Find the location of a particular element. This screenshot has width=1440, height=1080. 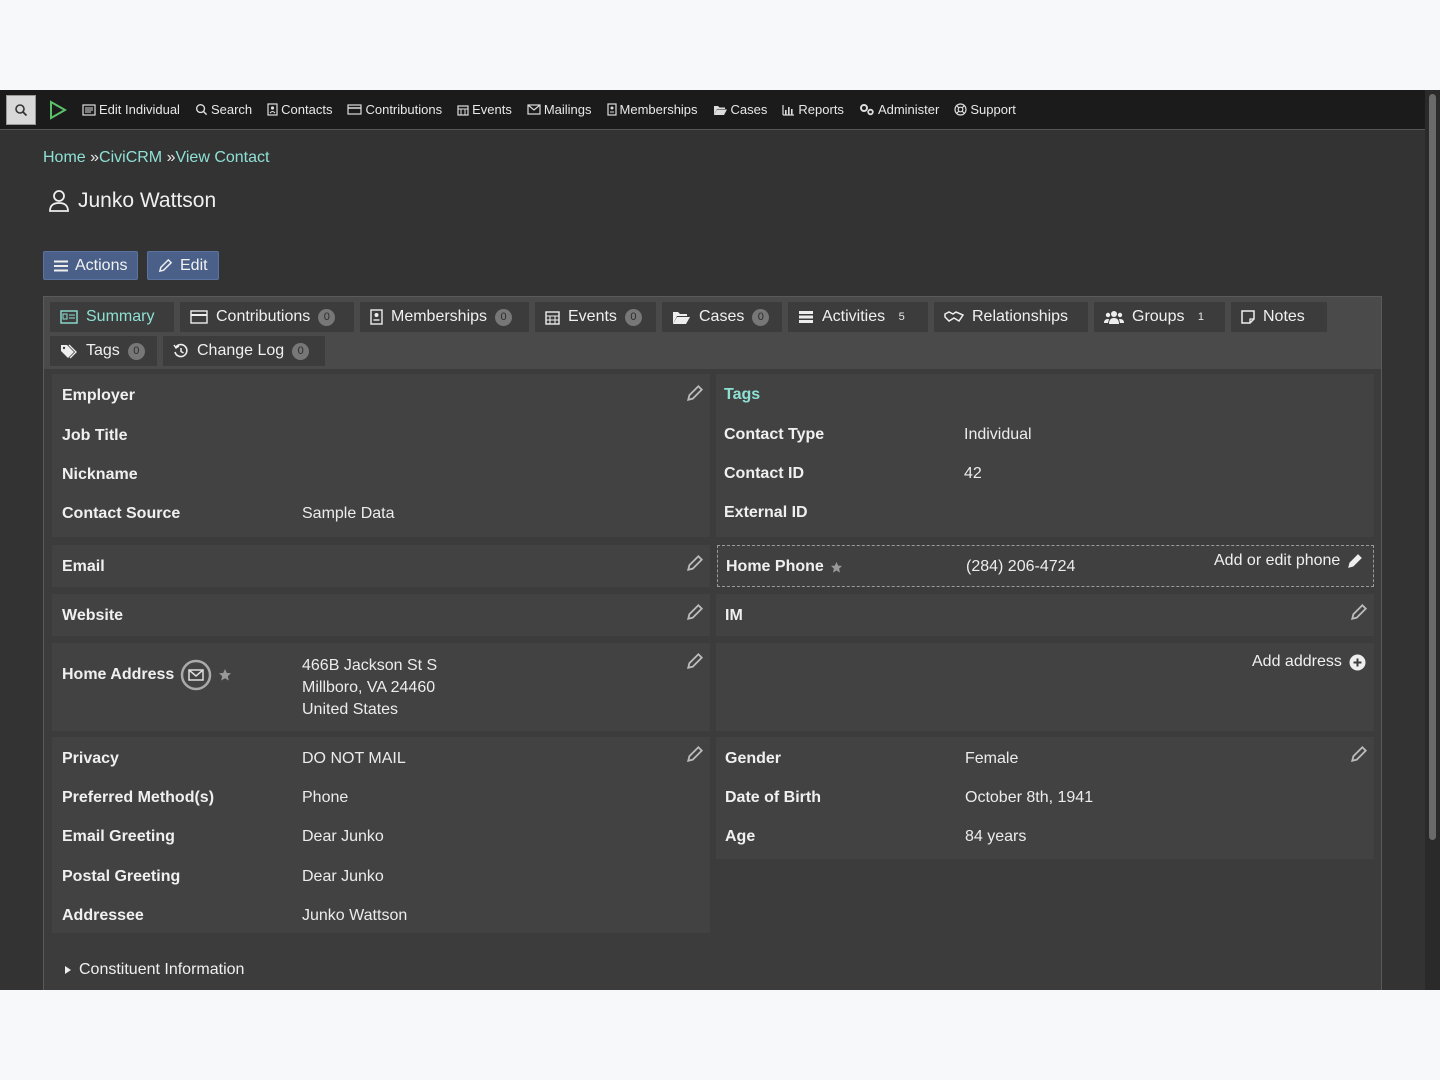

actions-button: Actions is located at coordinates (91, 265).